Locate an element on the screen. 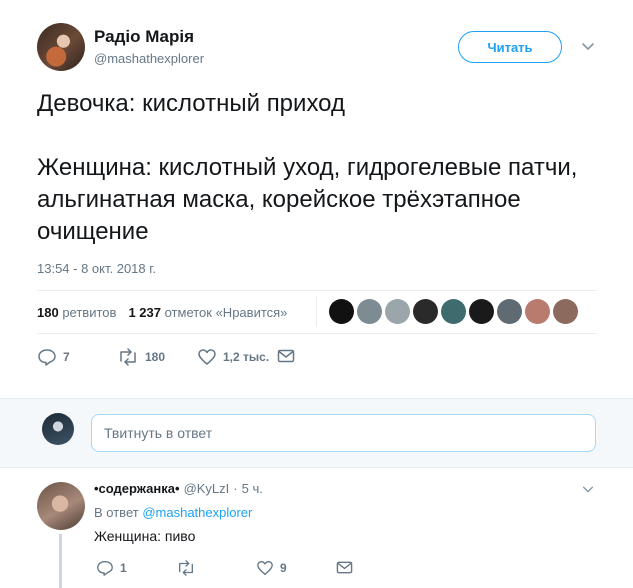 The width and height of the screenshot is (633, 588). like-count: 1,2 тыс. is located at coordinates (246, 357).